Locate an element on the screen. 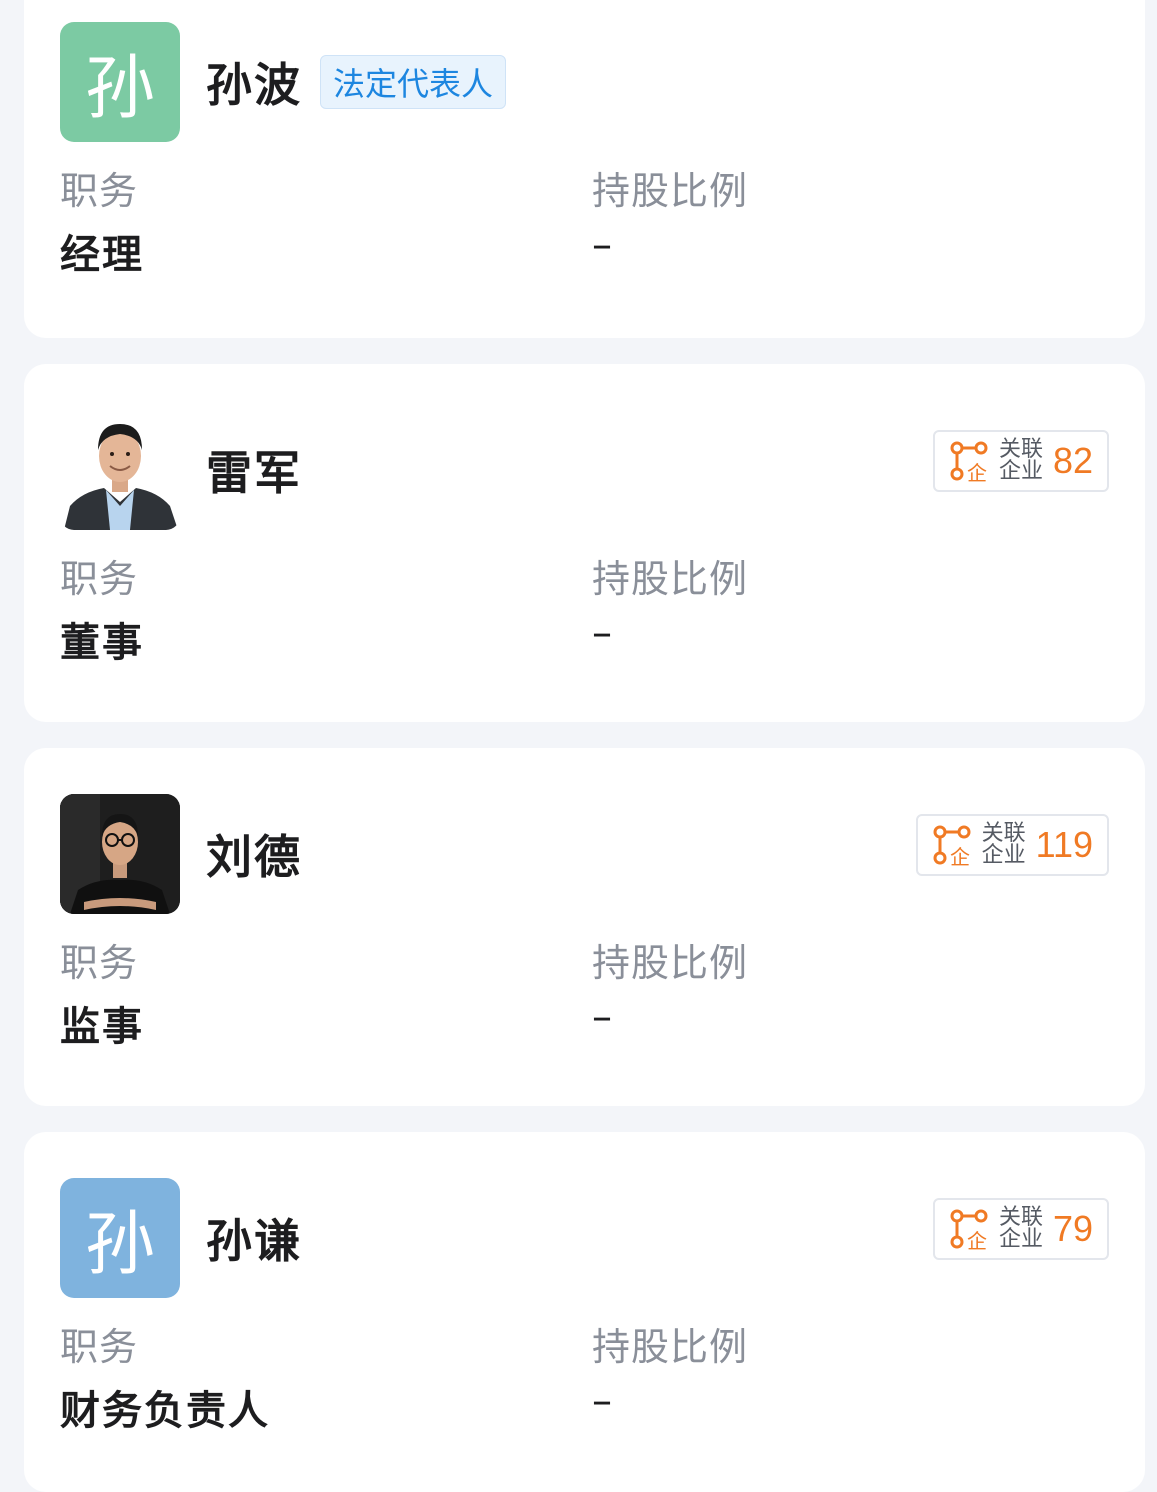 This screenshot has height=1492, width=1157. related-company-button: 企 关联 企业 79 is located at coordinates (1020, 1229).